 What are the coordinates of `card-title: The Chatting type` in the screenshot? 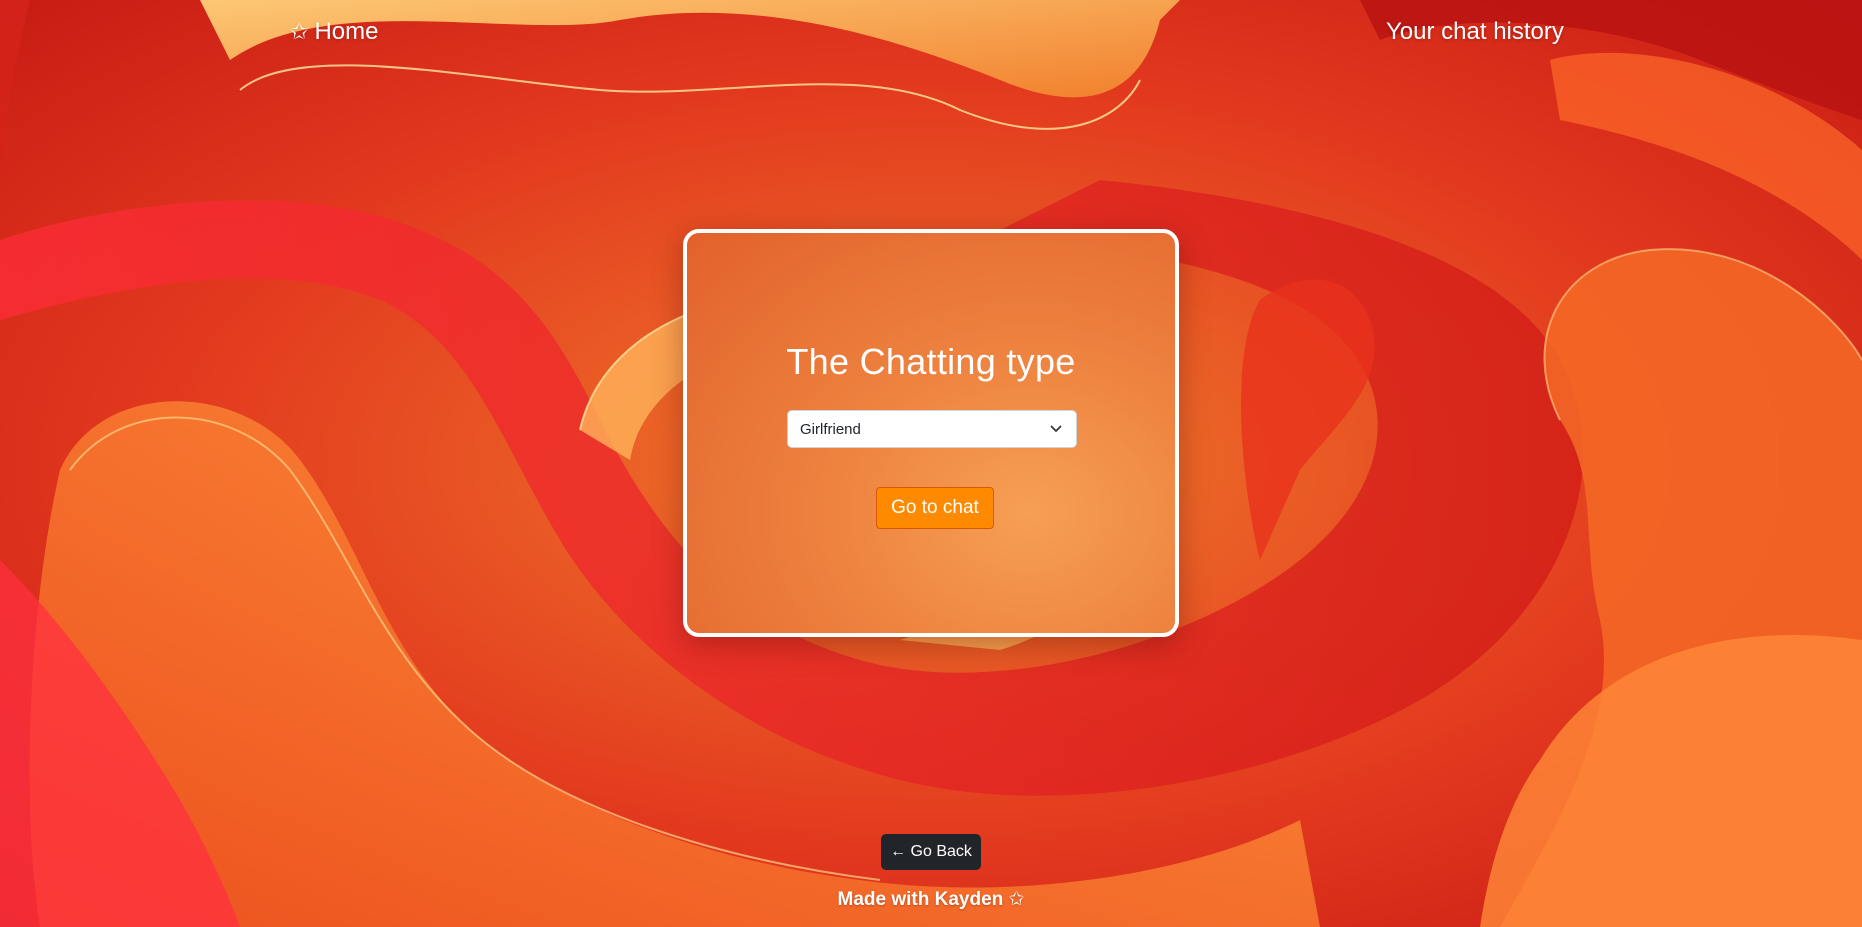 It's located at (931, 361).